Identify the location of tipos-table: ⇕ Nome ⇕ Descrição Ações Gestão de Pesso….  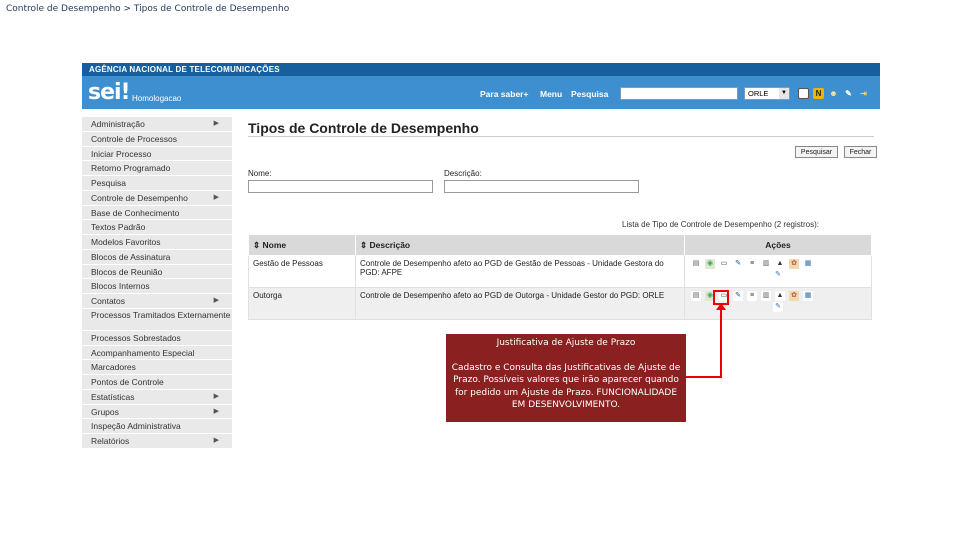
(560, 277).